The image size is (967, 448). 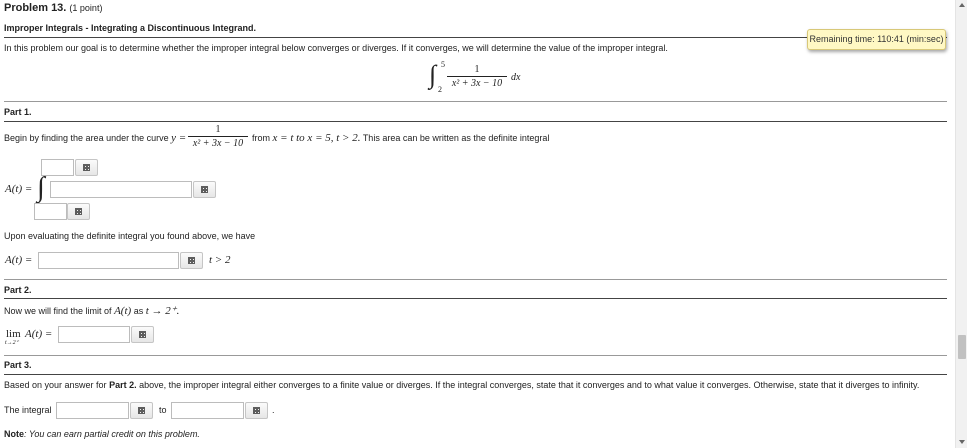 What do you see at coordinates (19, 260) in the screenshot?
I see `part1-lhs2: A(t) =` at bounding box center [19, 260].